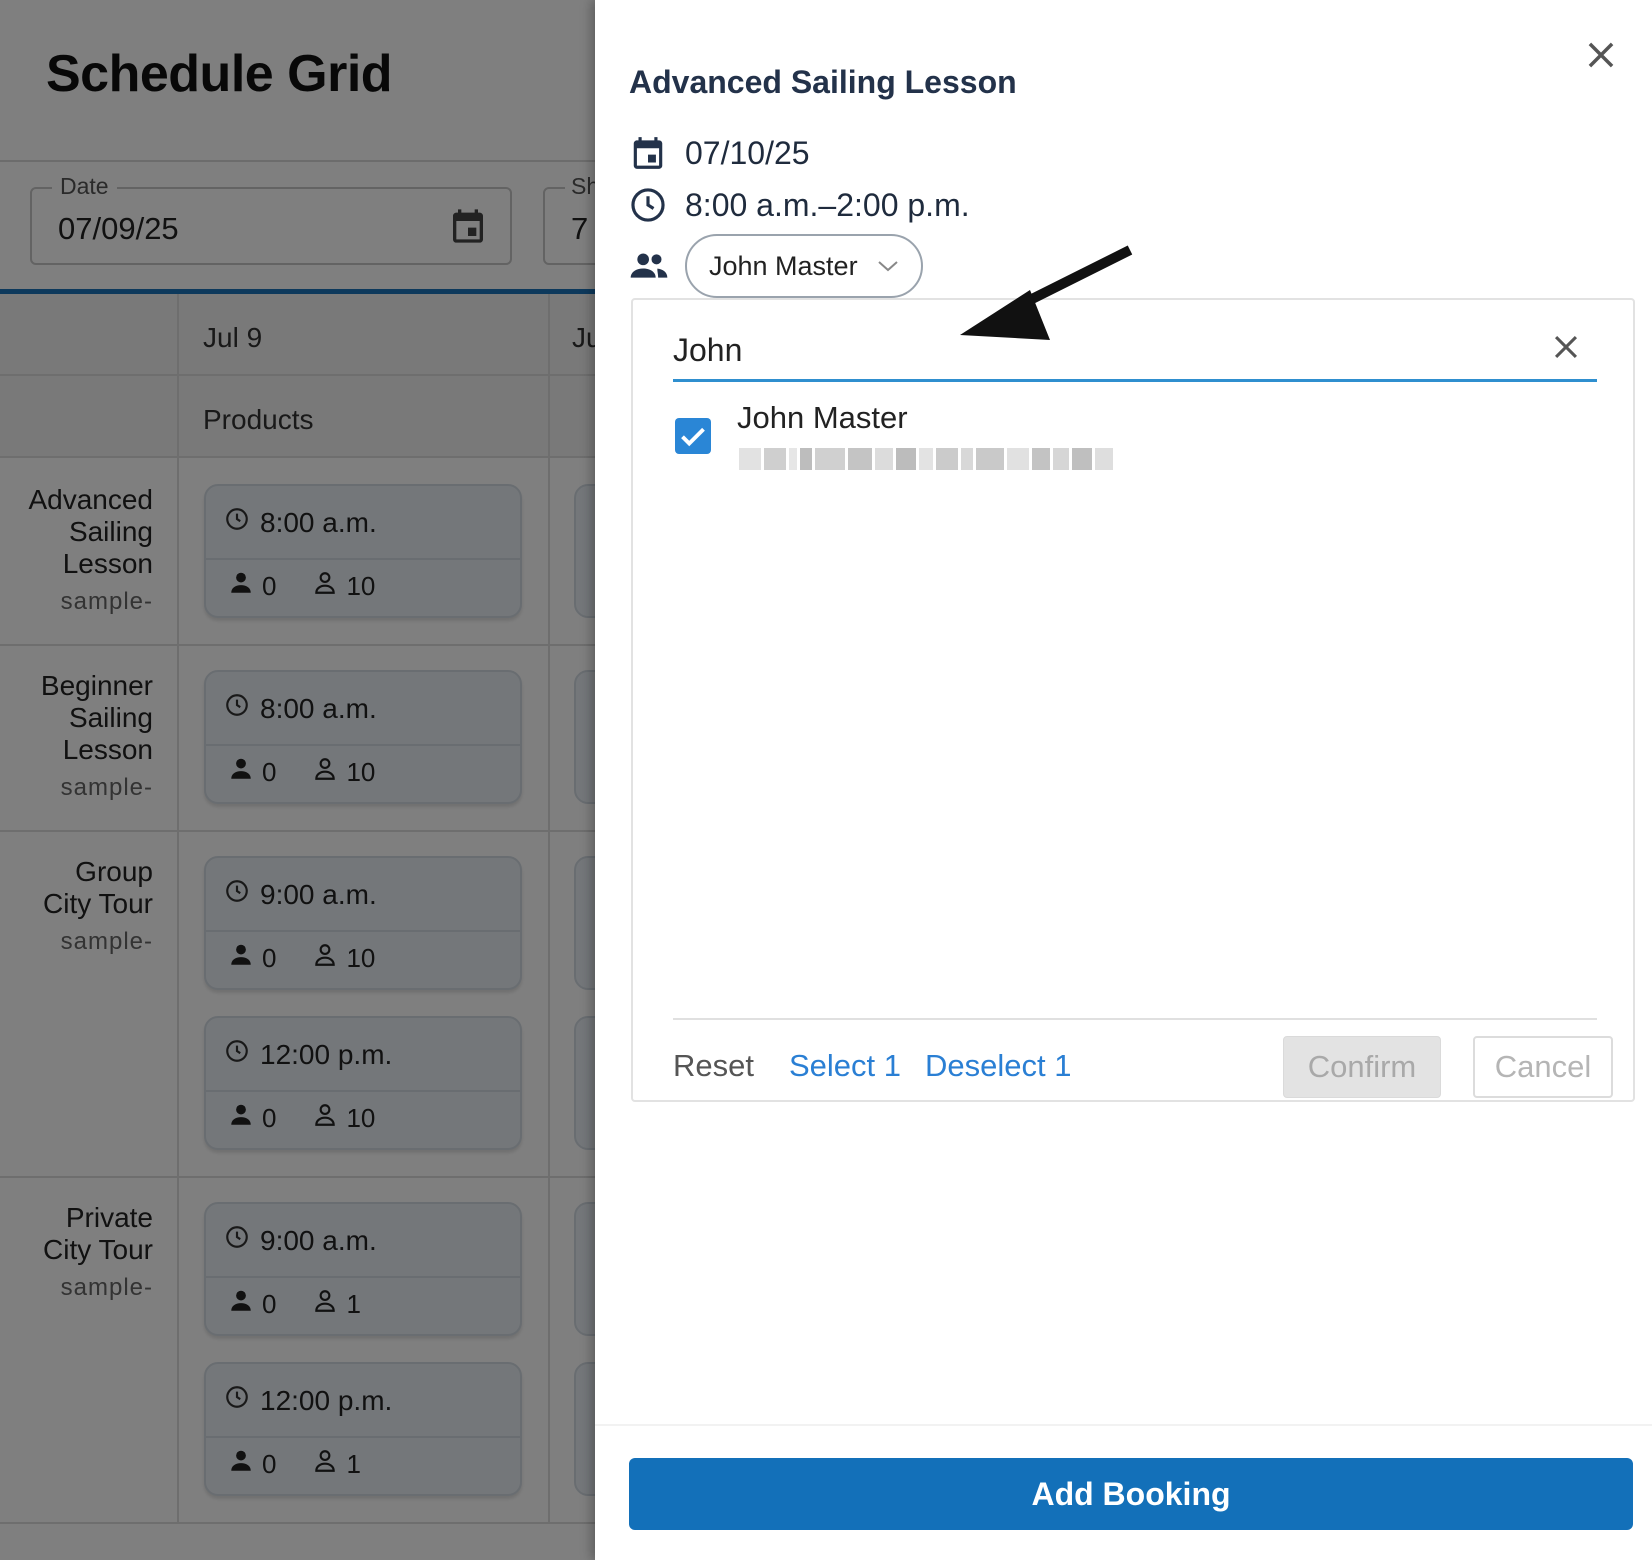 The image size is (1652, 1560). What do you see at coordinates (648, 153) in the screenshot?
I see `calendar-icon` at bounding box center [648, 153].